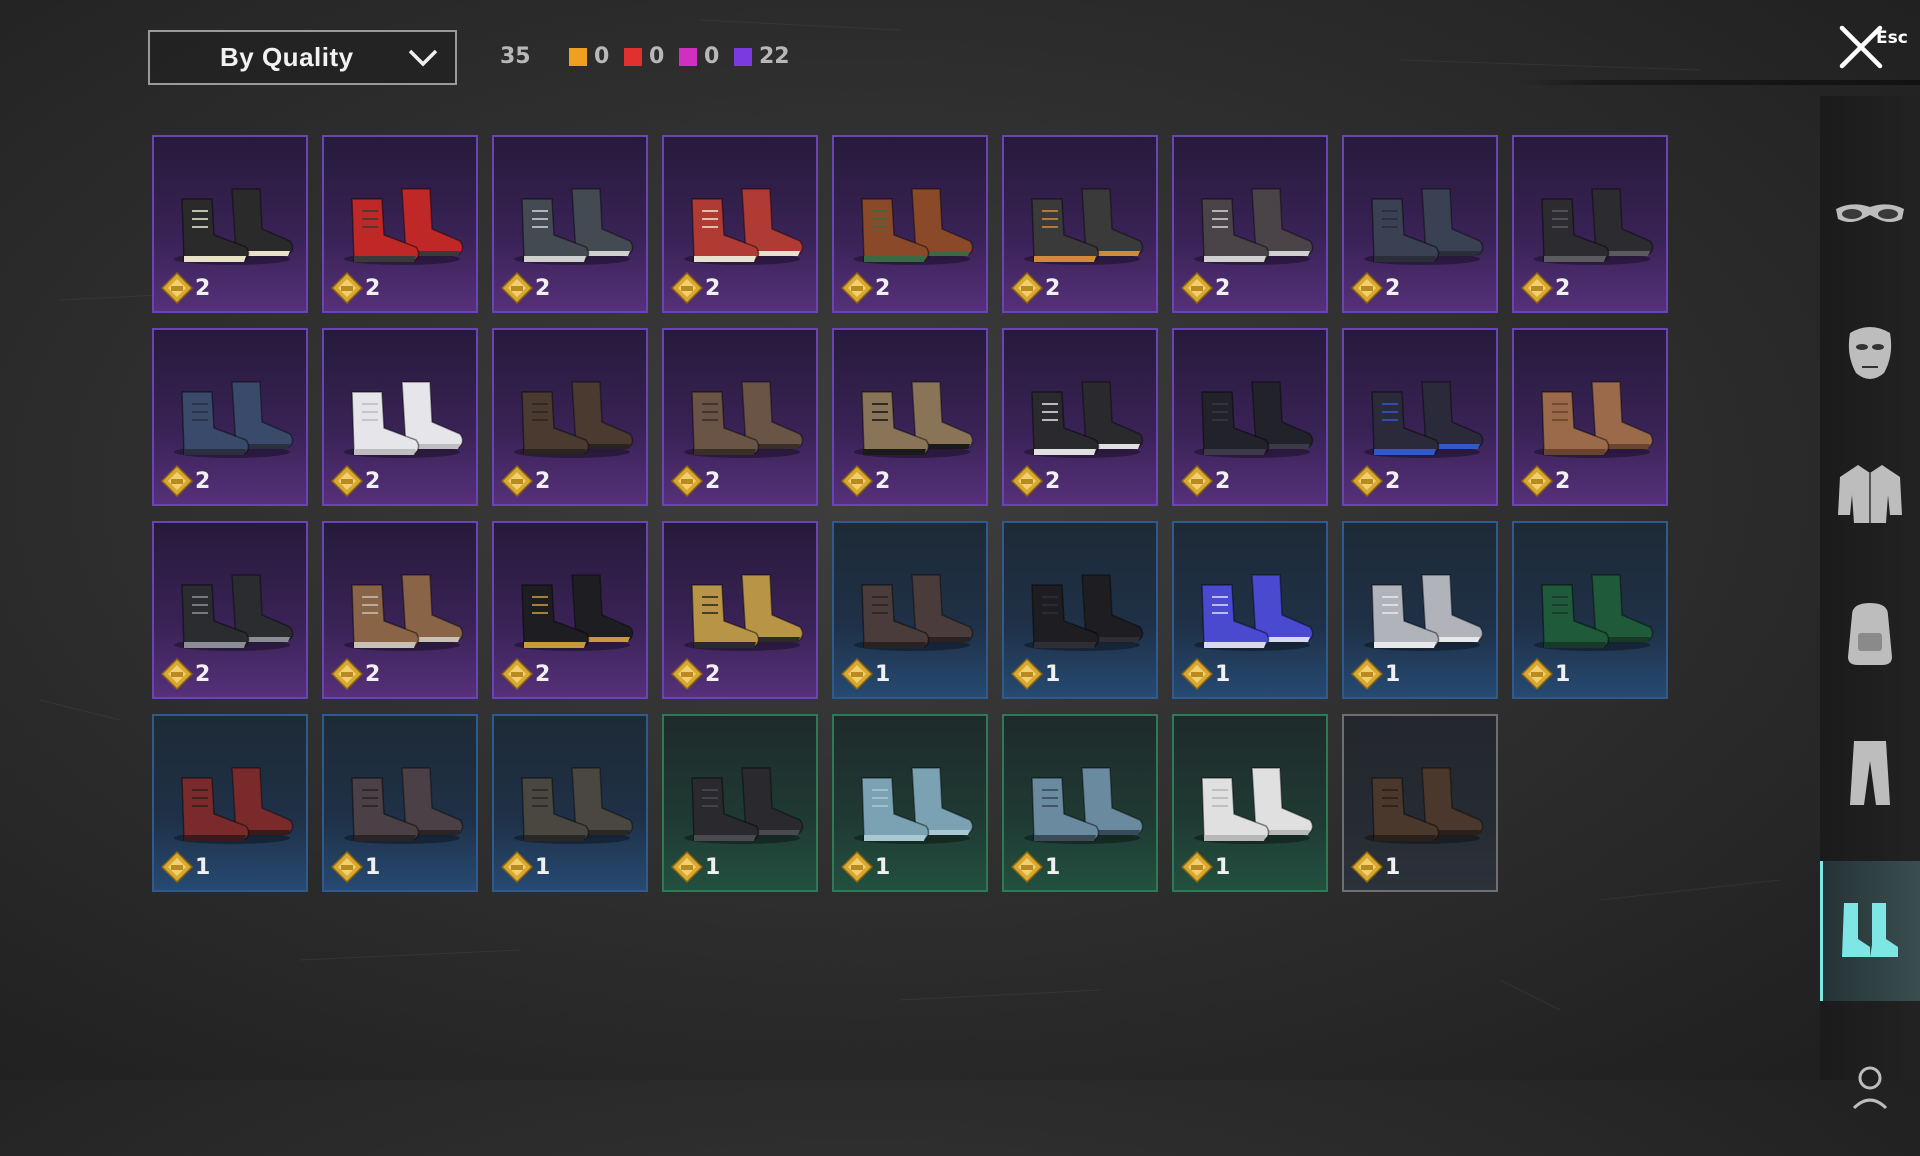  I want to click on backpack-icon, so click(1870, 634).